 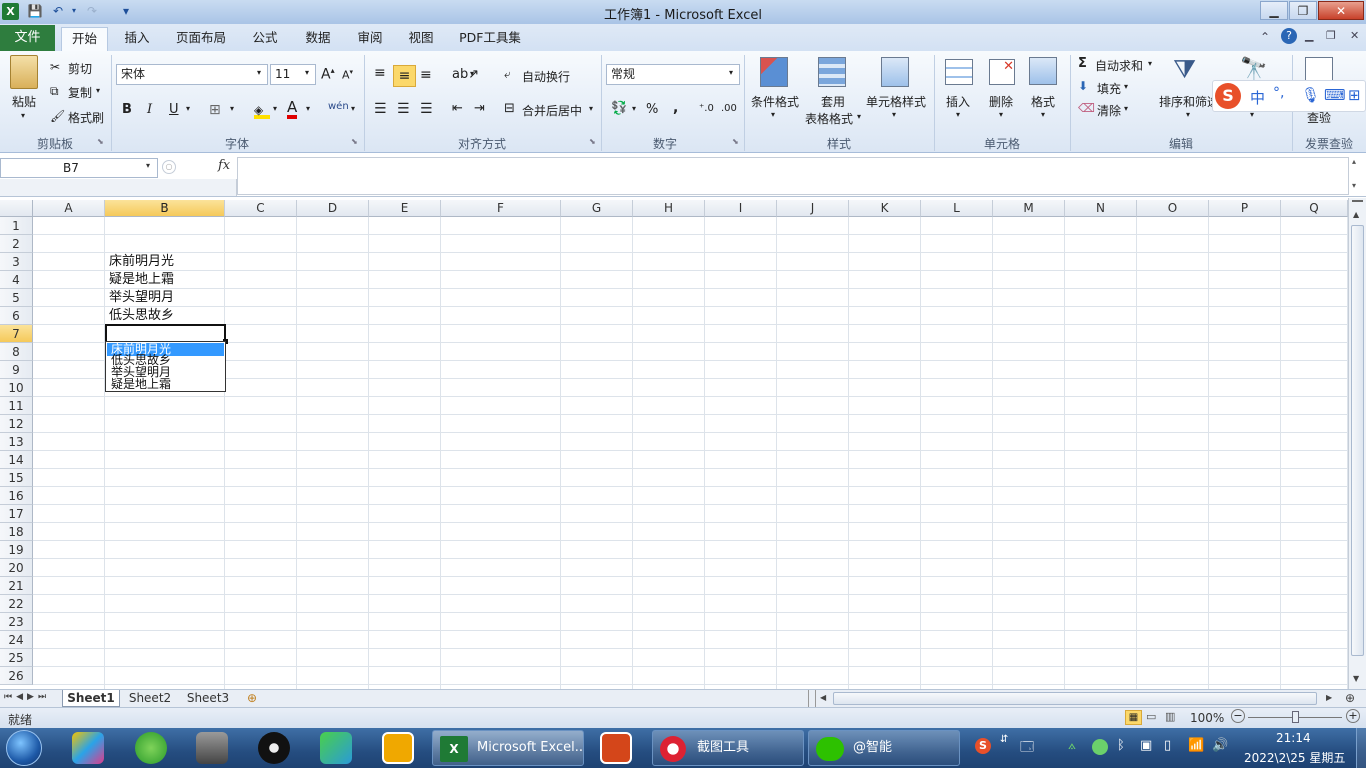 What do you see at coordinates (16, 568) in the screenshot?
I see `row-header-20: 20` at bounding box center [16, 568].